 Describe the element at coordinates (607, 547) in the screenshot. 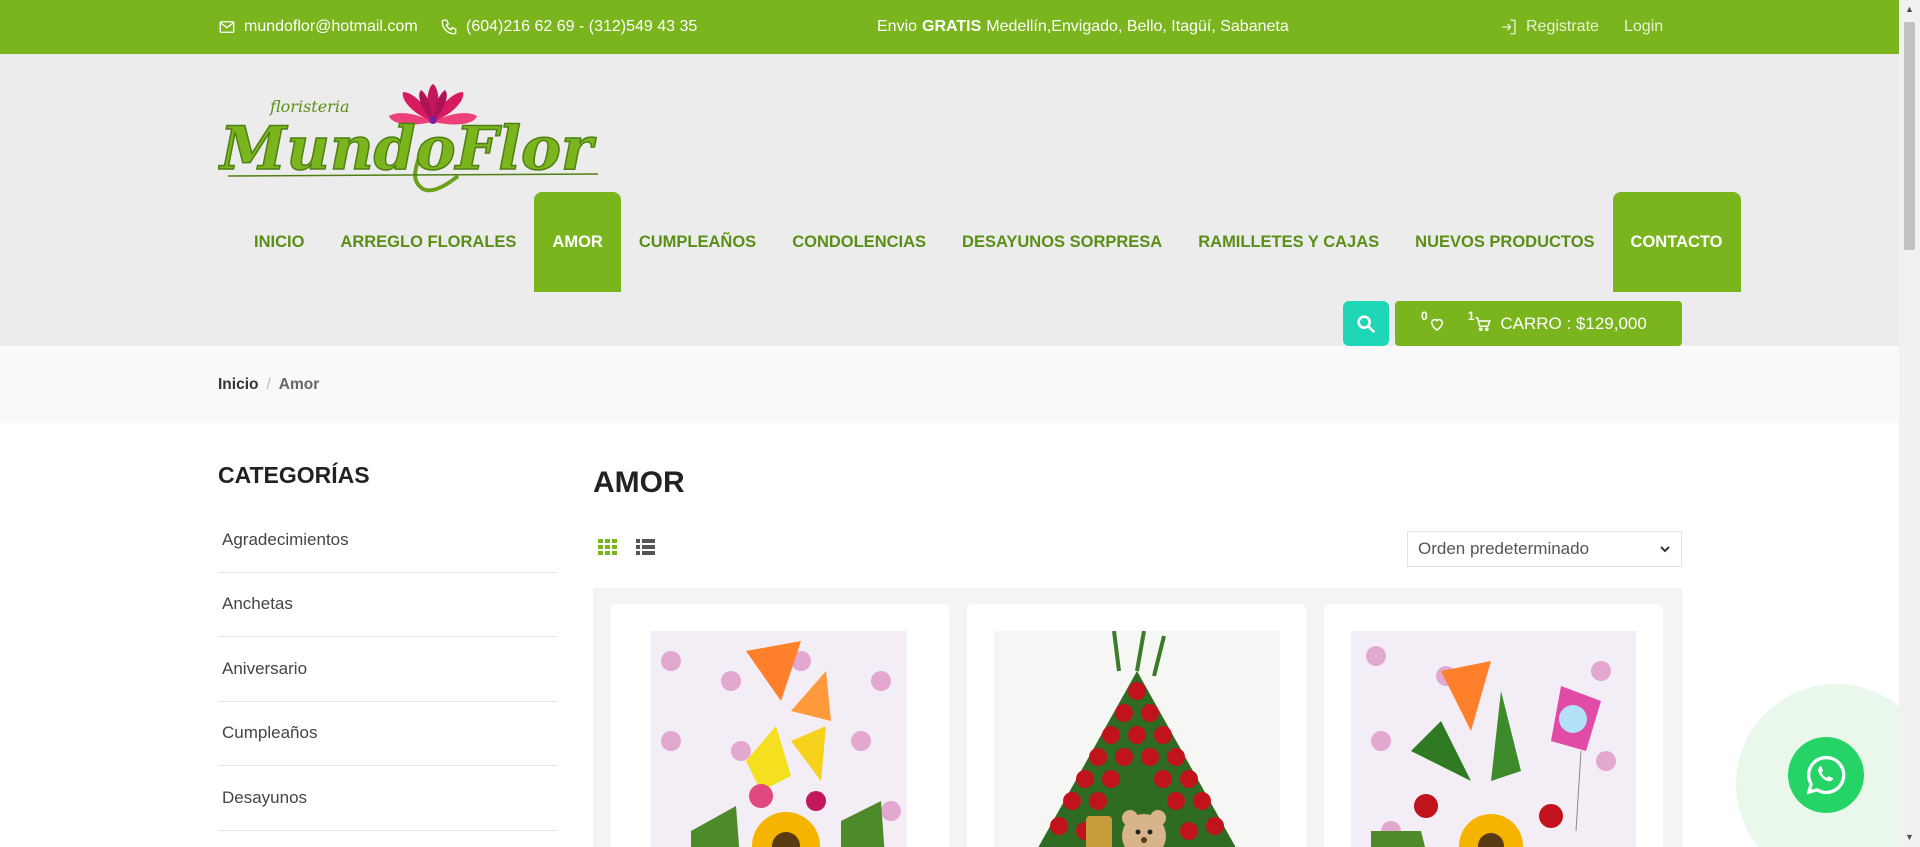

I see `grid-view-icon` at that location.